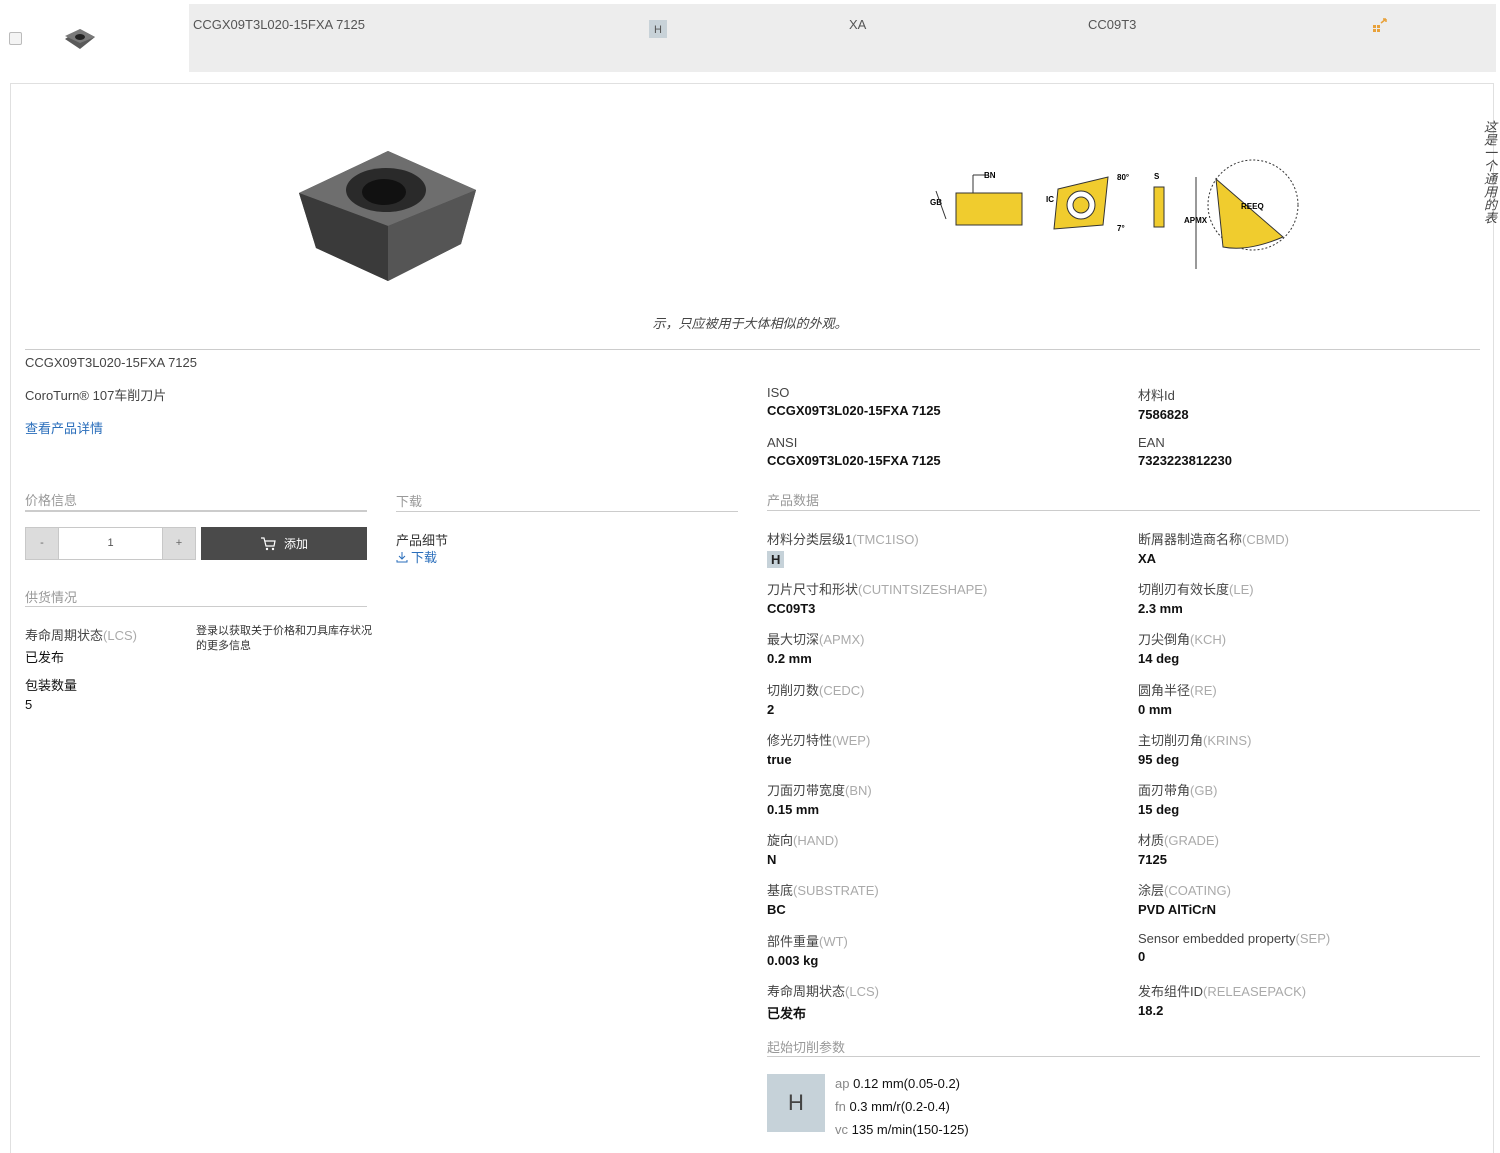  What do you see at coordinates (776, 559) in the screenshot?
I see `field-value: H` at bounding box center [776, 559].